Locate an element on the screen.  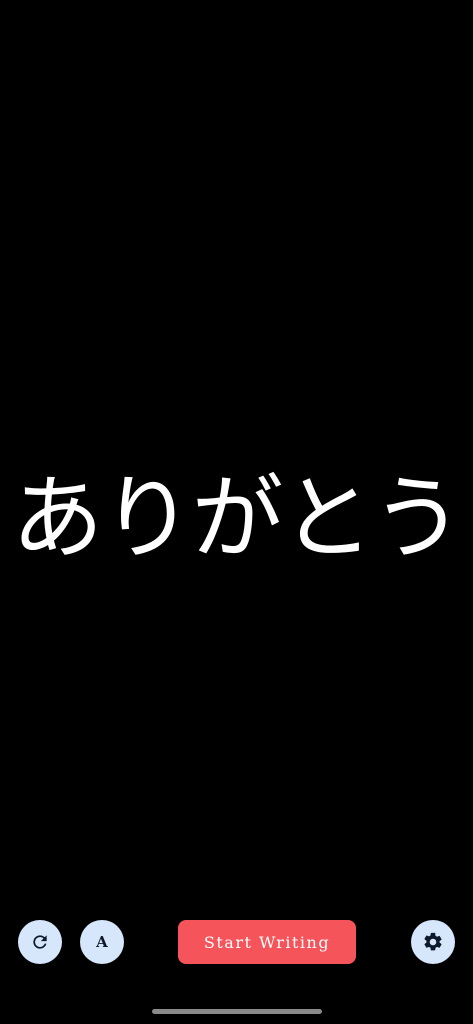
display-text: ありがとう is located at coordinates (237, 518).